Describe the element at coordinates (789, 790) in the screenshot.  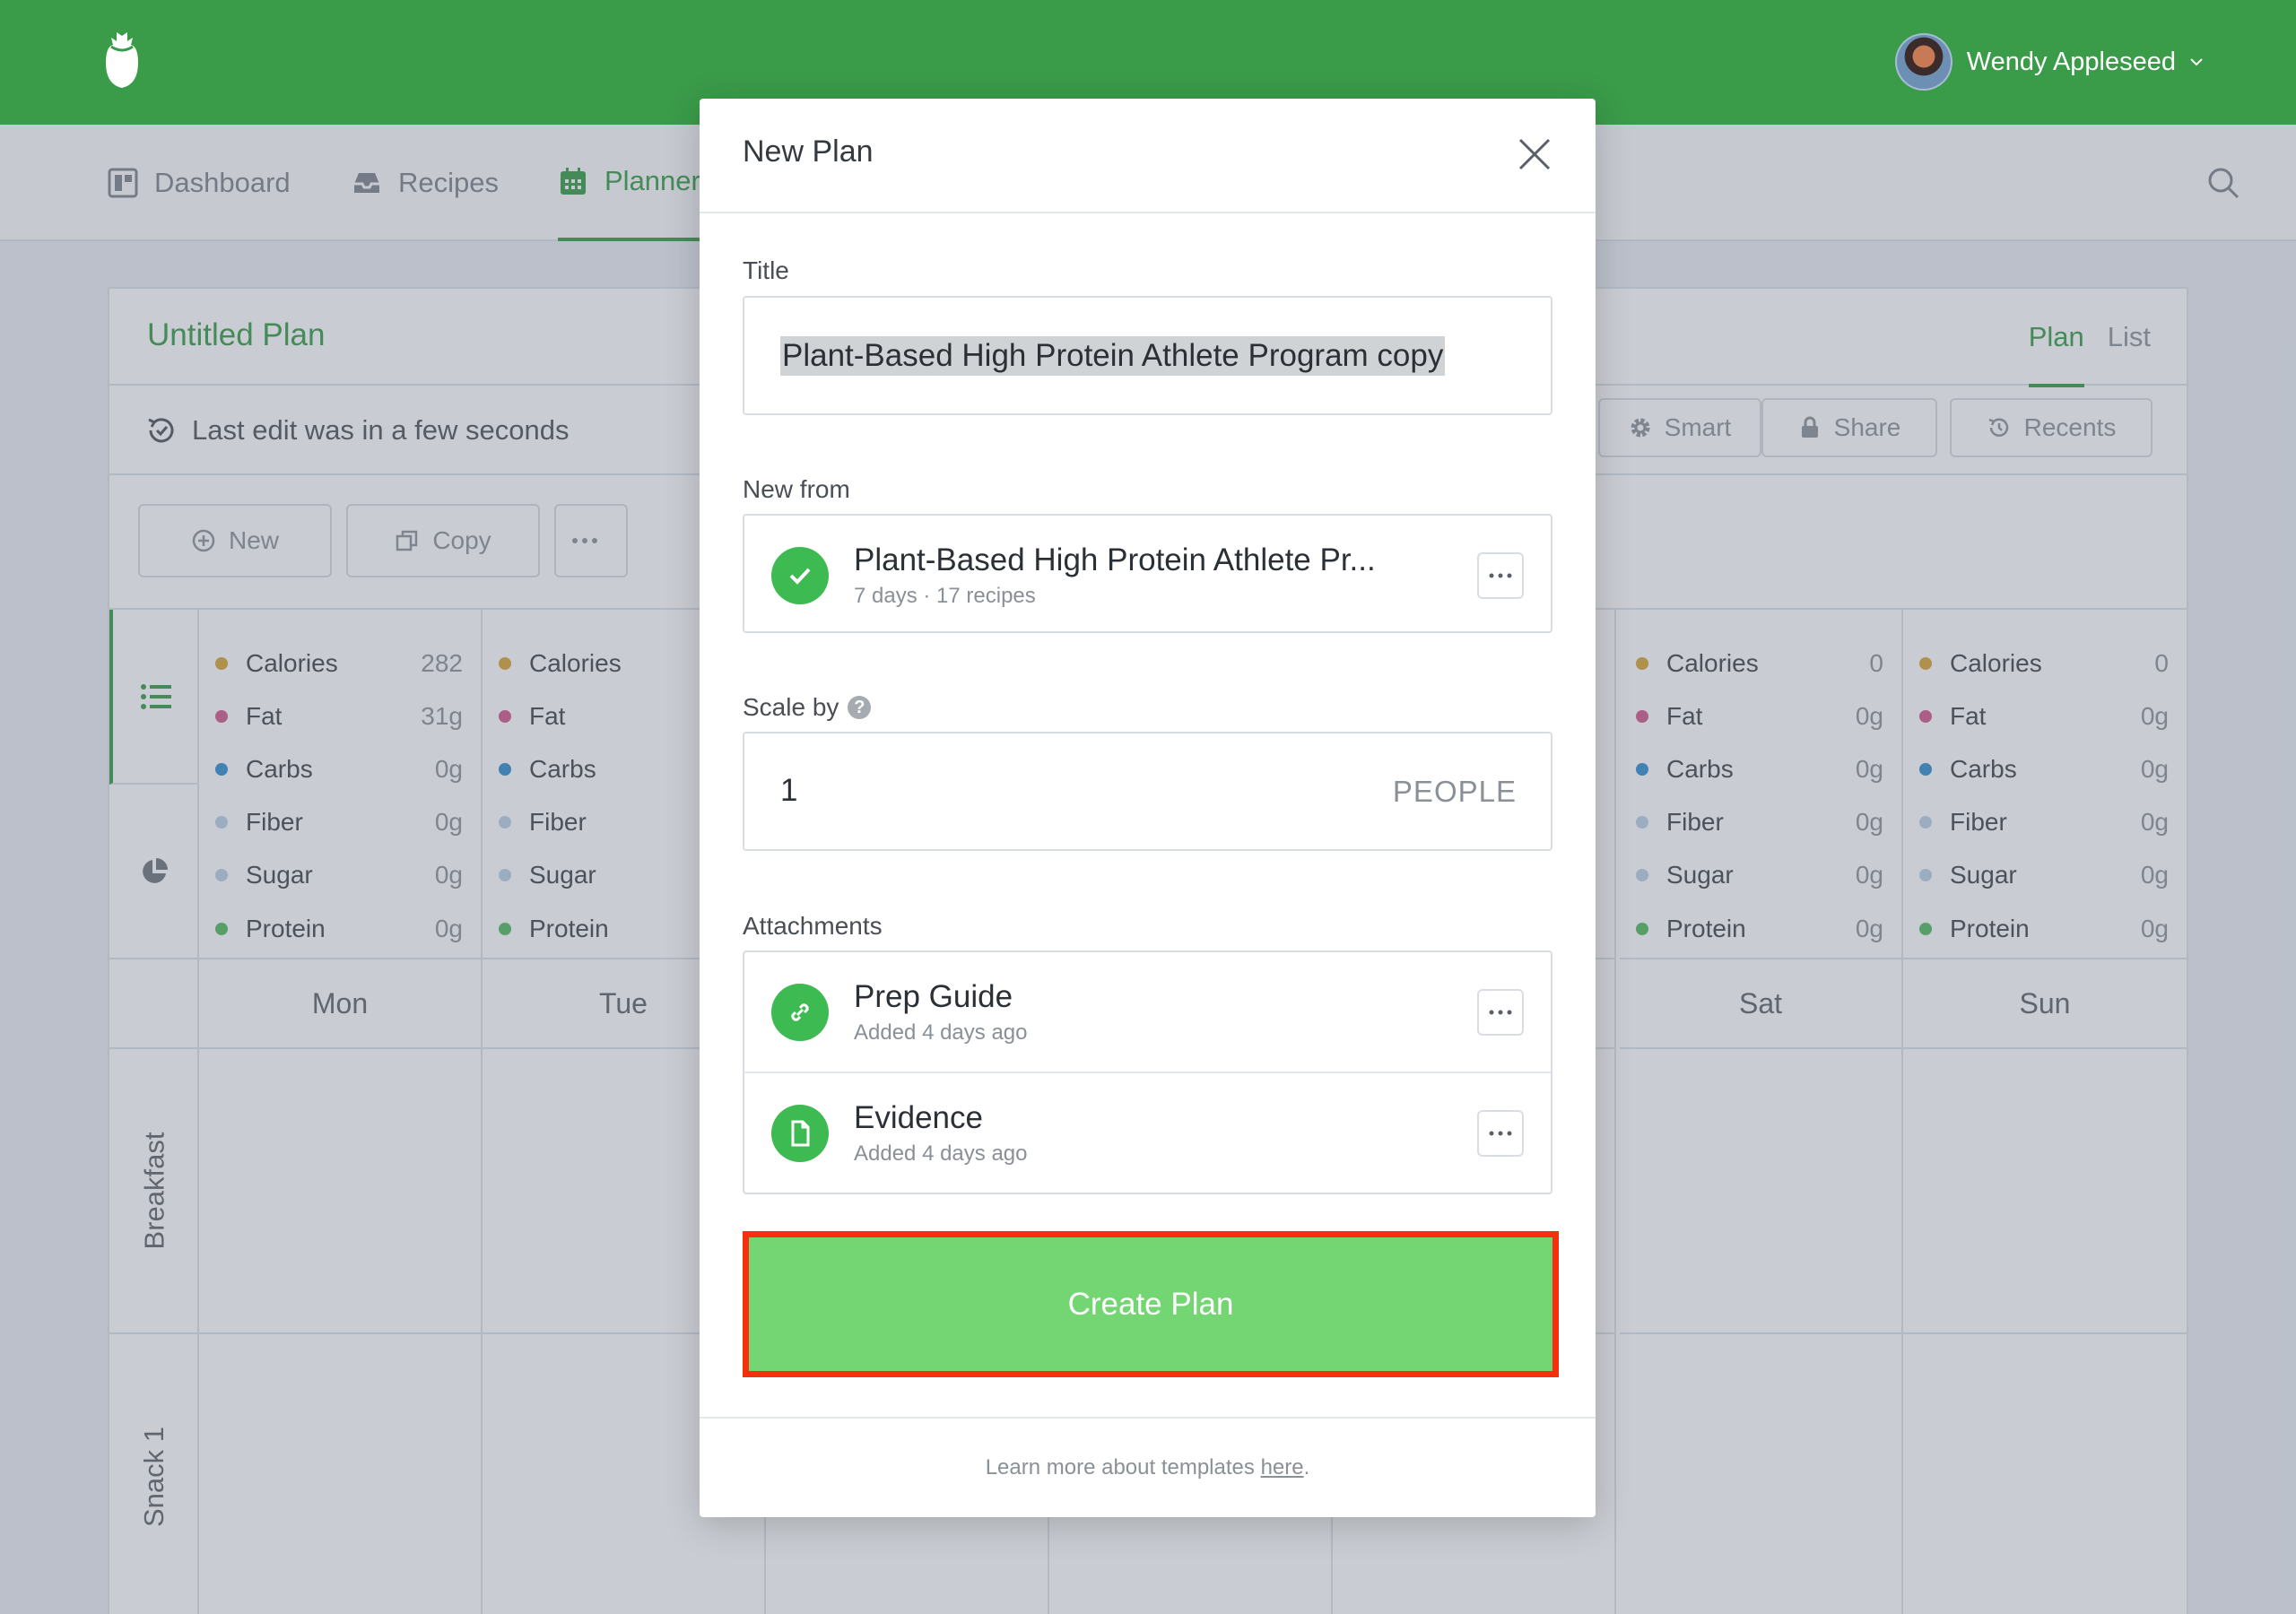
I see `scale-value: 1` at that location.